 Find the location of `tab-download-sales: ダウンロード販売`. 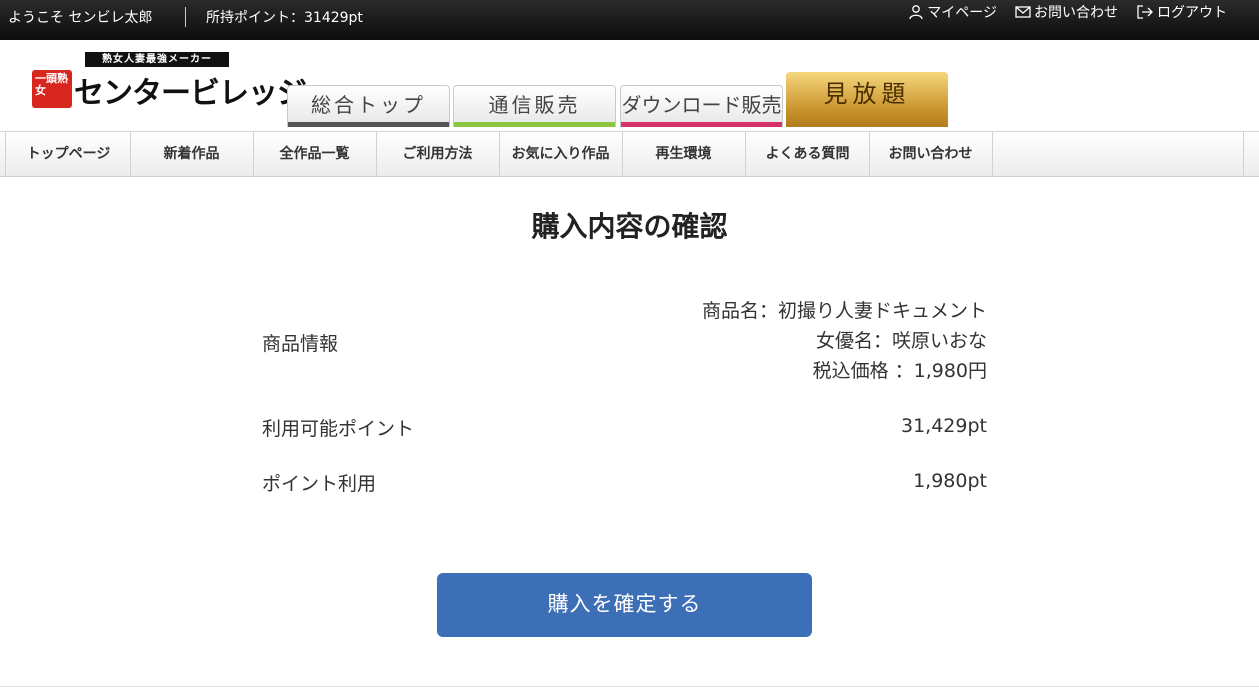

tab-download-sales: ダウンロード販売 is located at coordinates (701, 106).